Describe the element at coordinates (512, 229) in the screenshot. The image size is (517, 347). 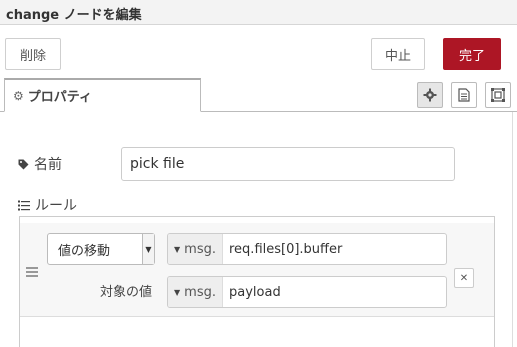
I see `panel-divider` at that location.